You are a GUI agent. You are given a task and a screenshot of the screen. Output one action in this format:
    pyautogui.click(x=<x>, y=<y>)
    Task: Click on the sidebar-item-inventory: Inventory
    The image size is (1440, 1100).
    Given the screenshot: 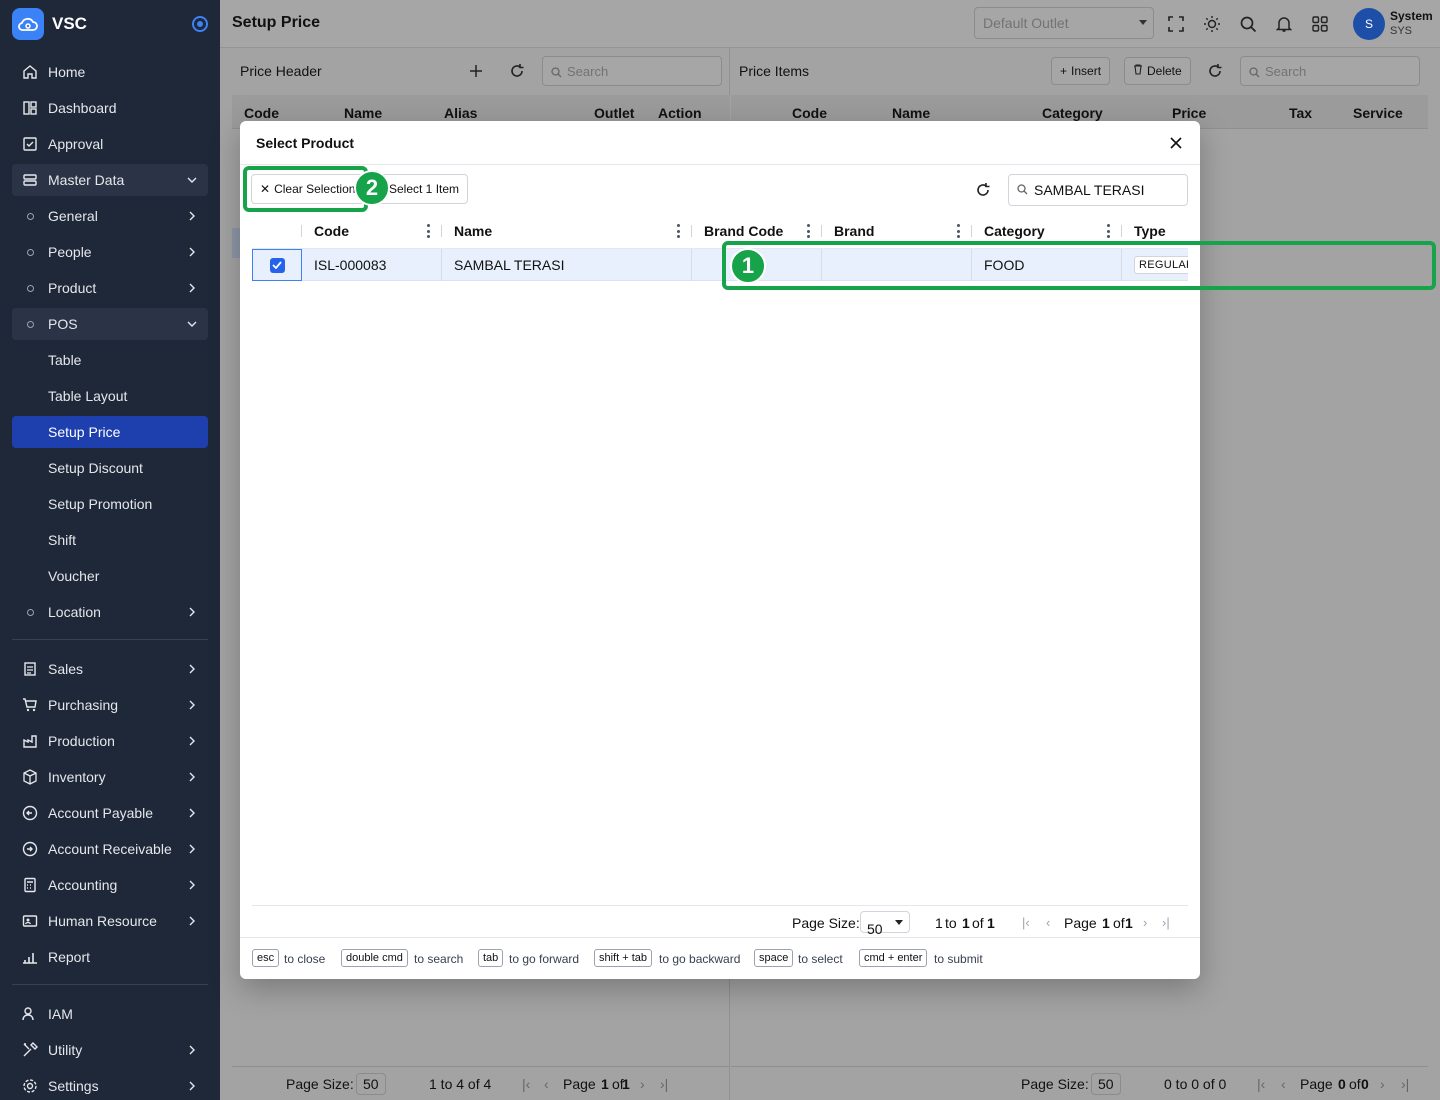 What is the action you would take?
    pyautogui.click(x=110, y=777)
    